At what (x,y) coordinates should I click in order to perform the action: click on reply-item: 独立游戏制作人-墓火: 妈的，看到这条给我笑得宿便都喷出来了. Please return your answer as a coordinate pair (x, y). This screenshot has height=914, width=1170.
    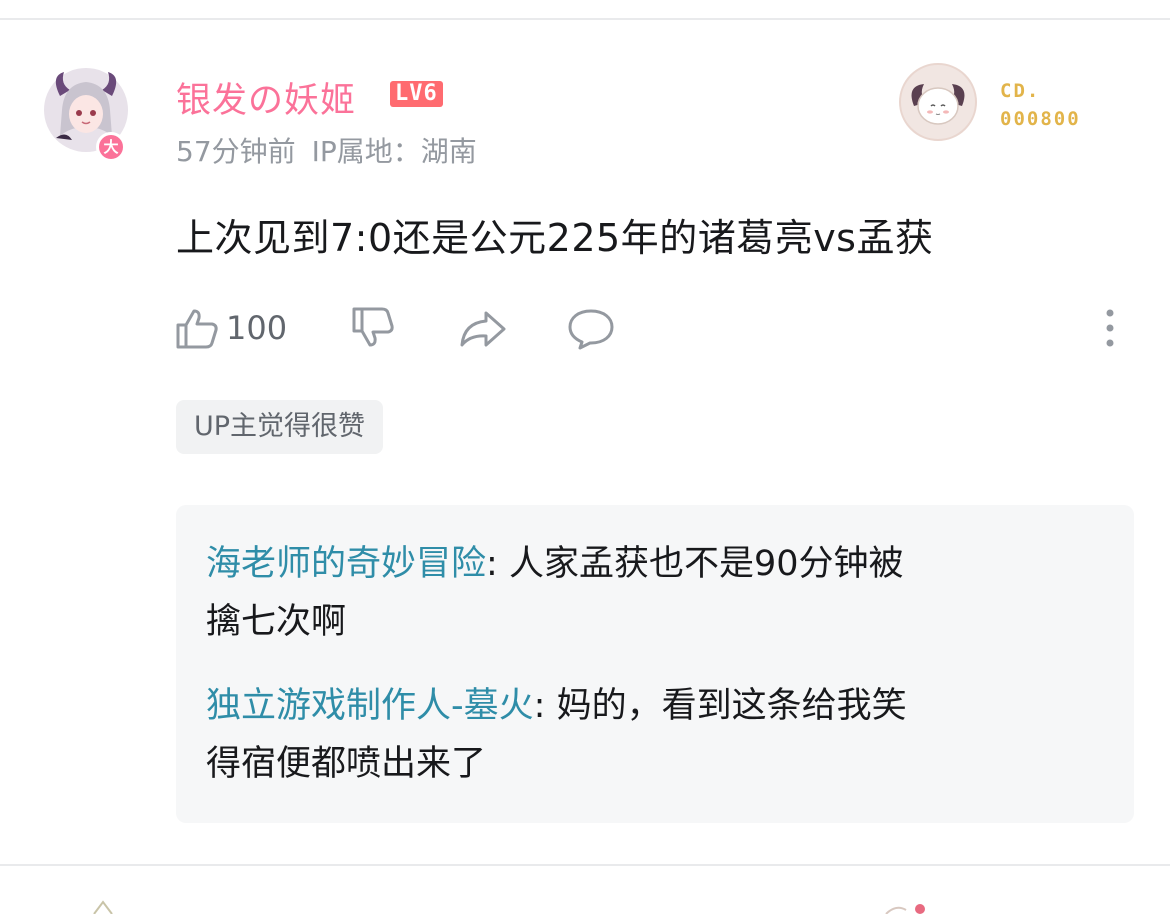
    Looking at the image, I should click on (641, 735).